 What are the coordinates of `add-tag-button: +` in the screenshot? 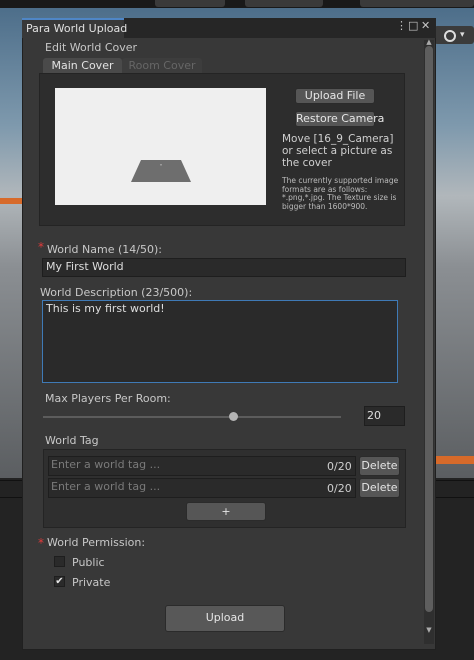 It's located at (226, 511).